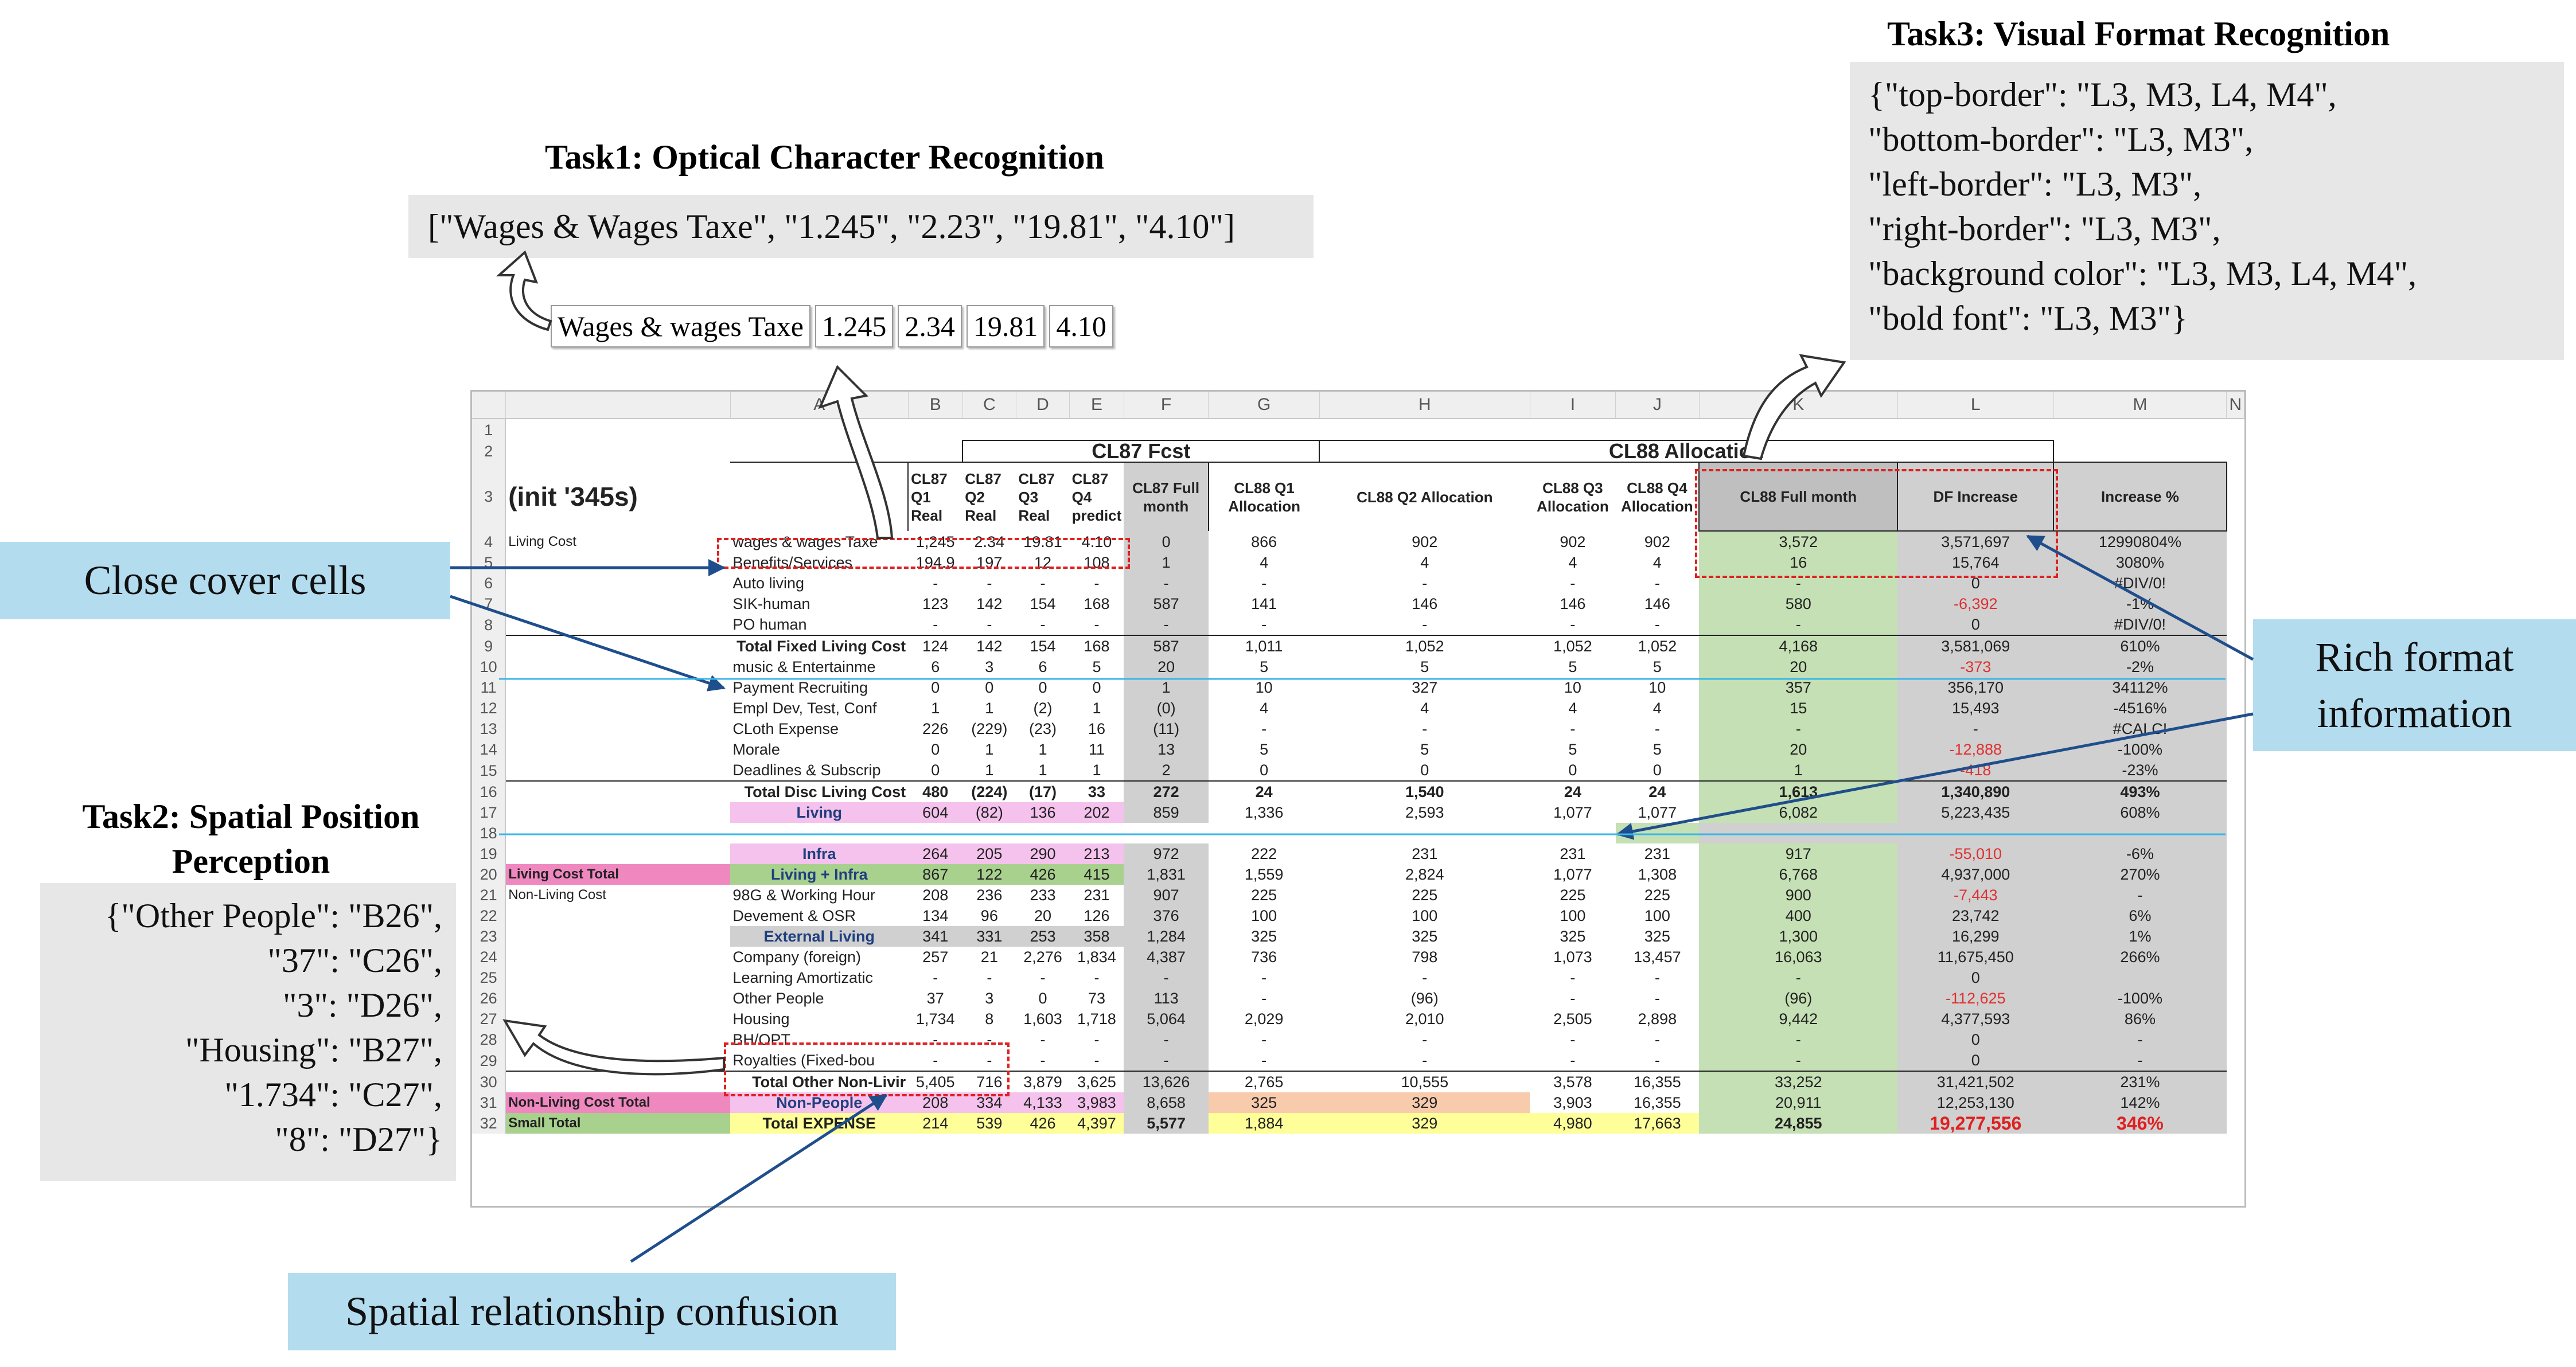 This screenshot has width=2576, height=1367. Describe the element at coordinates (524, 291) in the screenshot. I see `ocr-back-arrow` at that location.